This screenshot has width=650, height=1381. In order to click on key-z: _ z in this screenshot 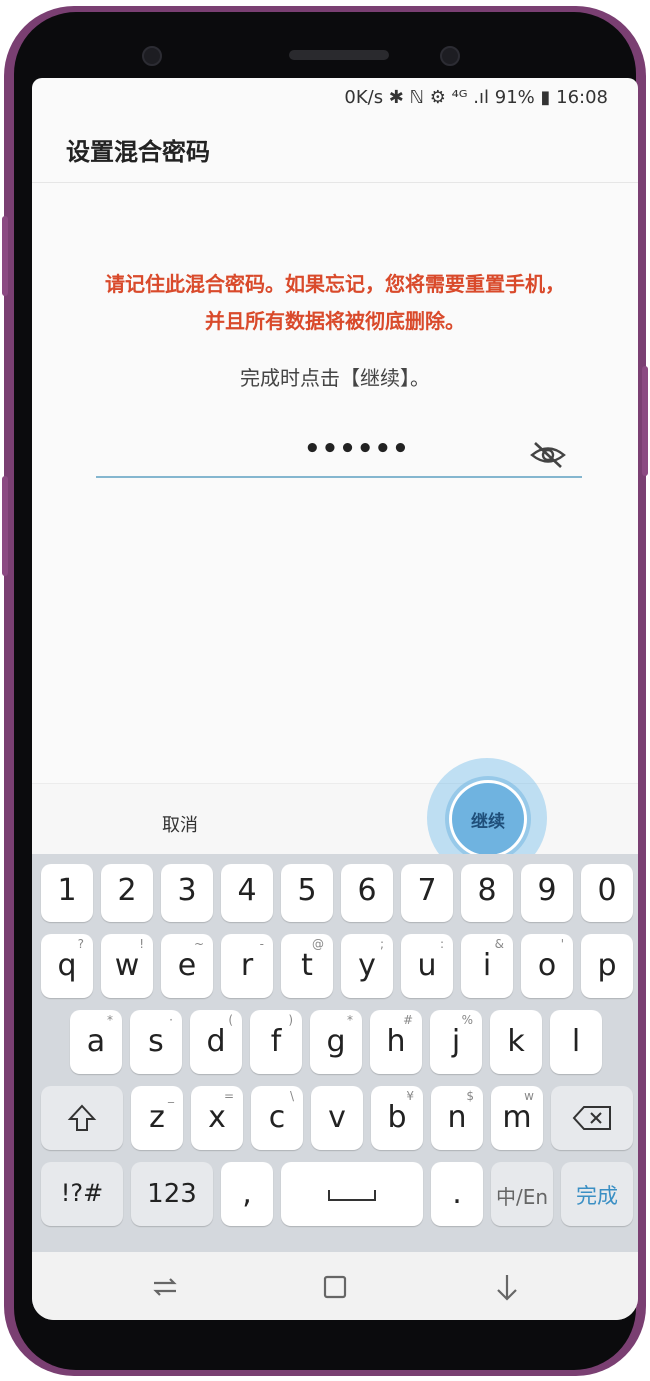, I will do `click(157, 1118)`.